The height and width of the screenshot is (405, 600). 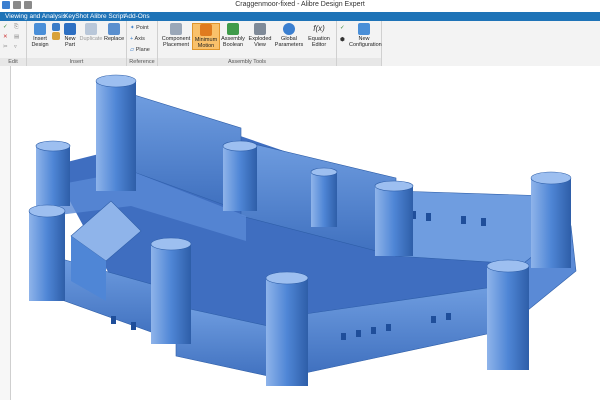 I want to click on insert-extra-buttons, so click(x=56, y=32).